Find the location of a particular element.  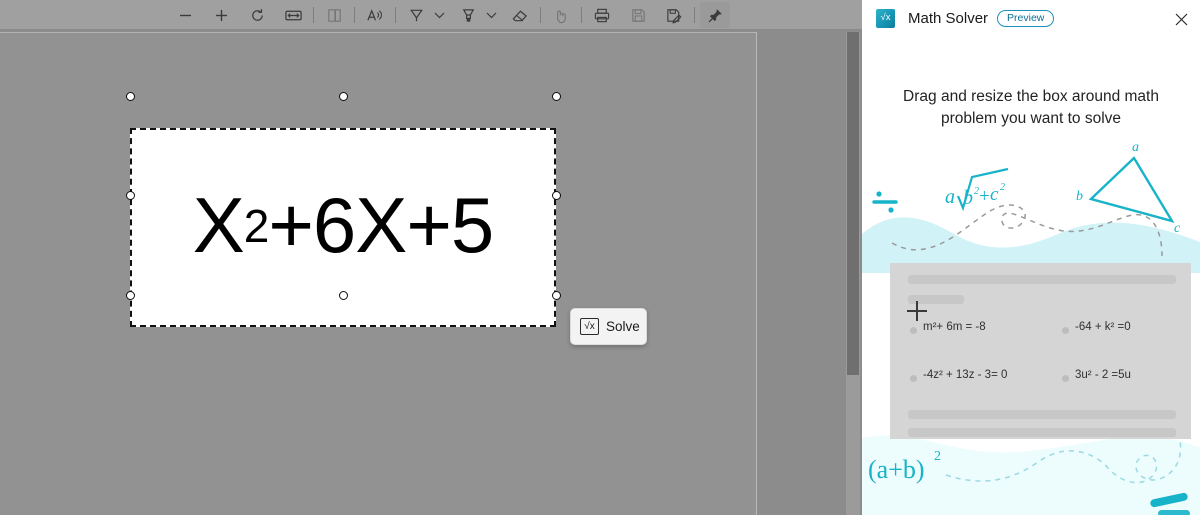

radical-expression: a b 2 + c 2 is located at coordinates (977, 189).